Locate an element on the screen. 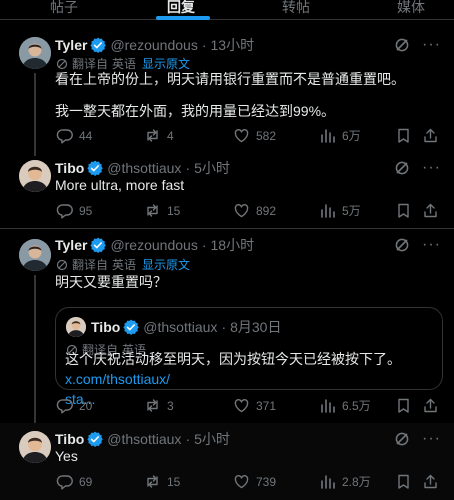 This screenshot has width=454, height=500. tweet-header: Tyler @rezoundous · 18小时 is located at coordinates (155, 245).